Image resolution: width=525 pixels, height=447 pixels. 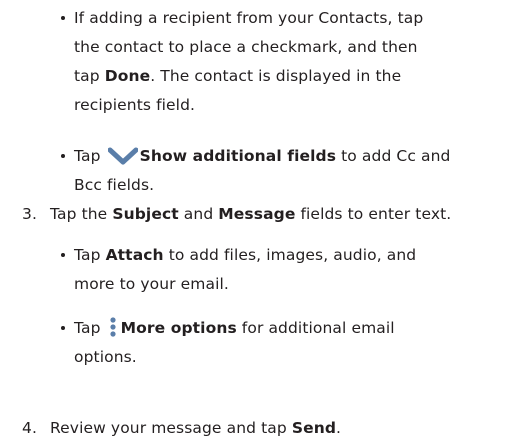 What do you see at coordinates (339, 428) in the screenshot?
I see `text-run: .` at bounding box center [339, 428].